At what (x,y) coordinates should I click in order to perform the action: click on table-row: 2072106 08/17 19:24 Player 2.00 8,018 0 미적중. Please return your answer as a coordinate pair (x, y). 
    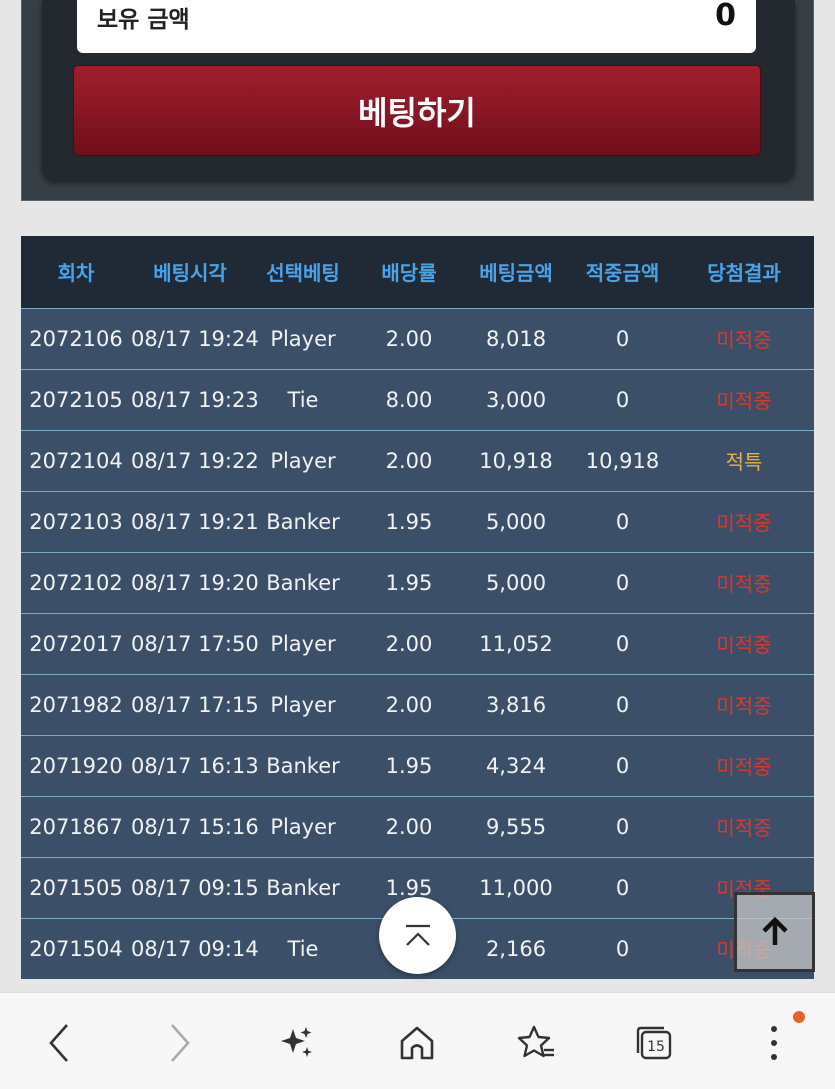
    Looking at the image, I should click on (417, 338).